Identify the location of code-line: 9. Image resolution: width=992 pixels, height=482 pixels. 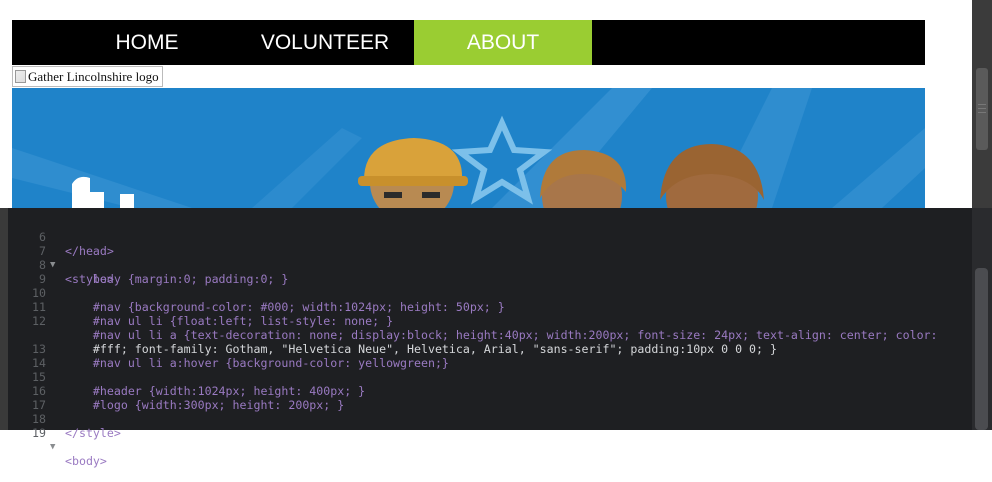
(490, 272).